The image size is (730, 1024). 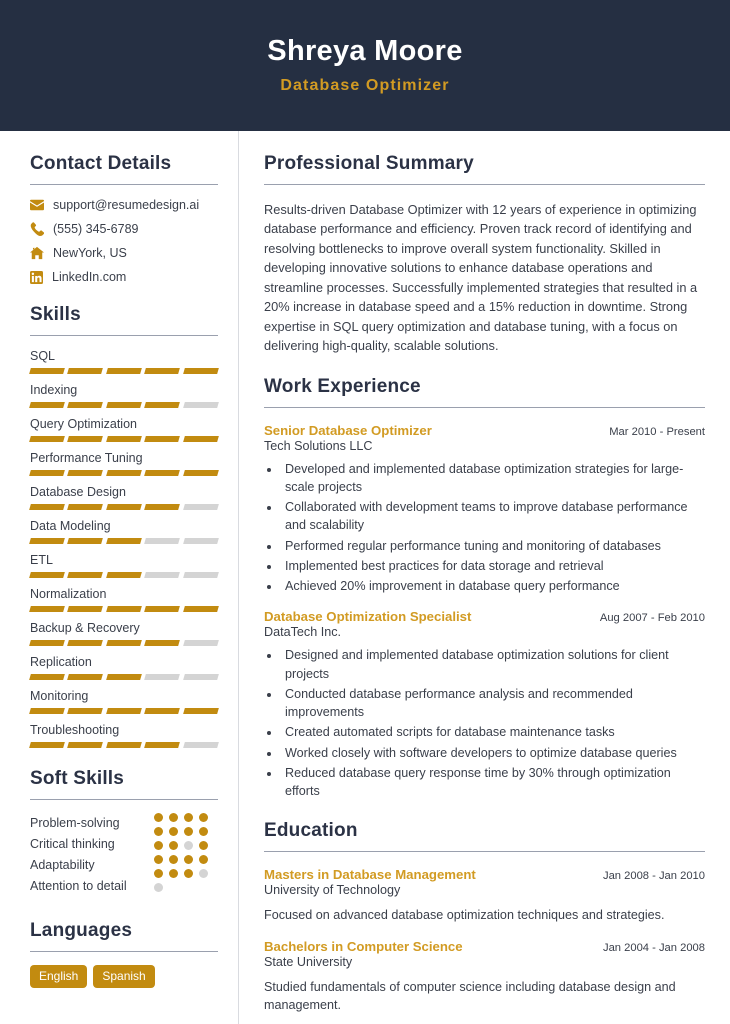 What do you see at coordinates (653, 876) in the screenshot?
I see `degree-date: Jan 2008 - Jan 2010` at bounding box center [653, 876].